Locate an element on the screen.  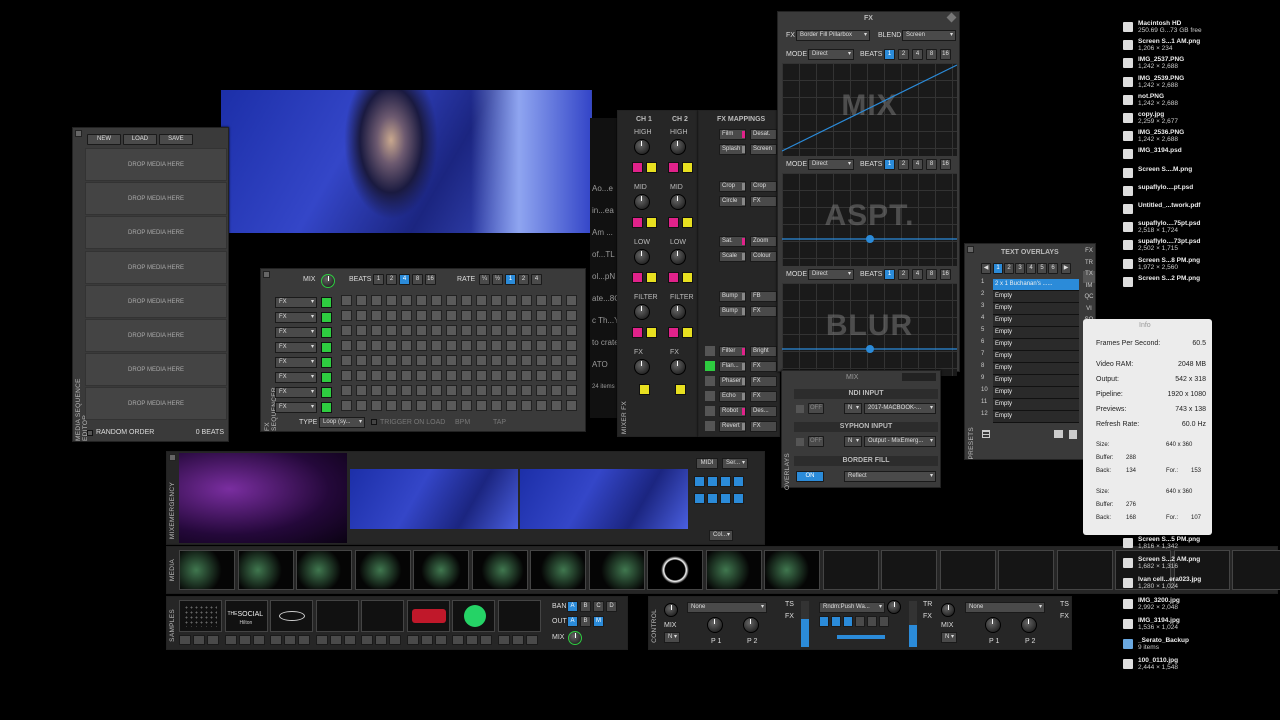
desktop-file: IMG_2539.PNG 1,242 × 2,688 is located at coordinates (1161, 82).